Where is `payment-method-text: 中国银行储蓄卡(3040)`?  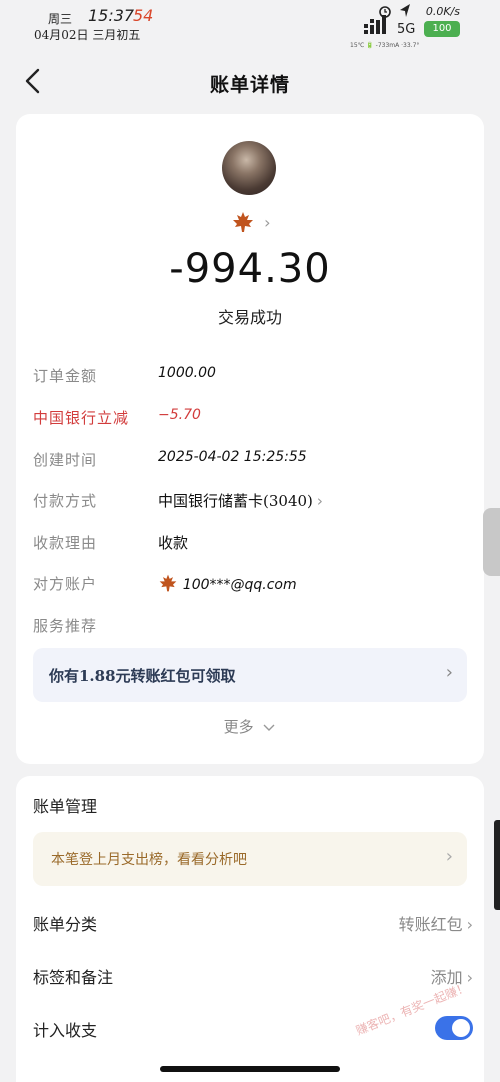
payment-method-text: 中国银行储蓄卡(3040) is located at coordinates (235, 501).